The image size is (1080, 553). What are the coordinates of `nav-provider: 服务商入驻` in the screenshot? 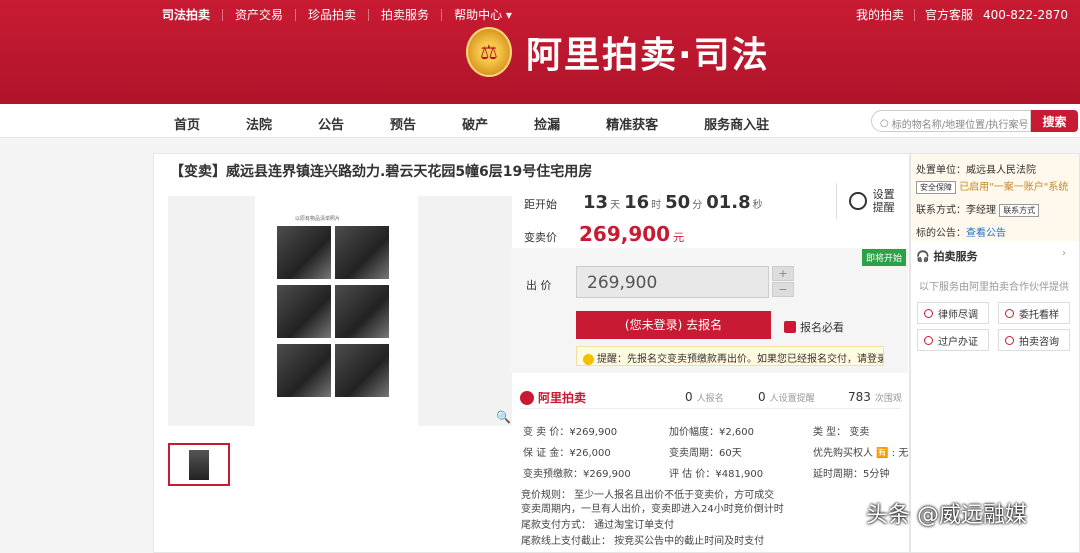 It's located at (736, 123).